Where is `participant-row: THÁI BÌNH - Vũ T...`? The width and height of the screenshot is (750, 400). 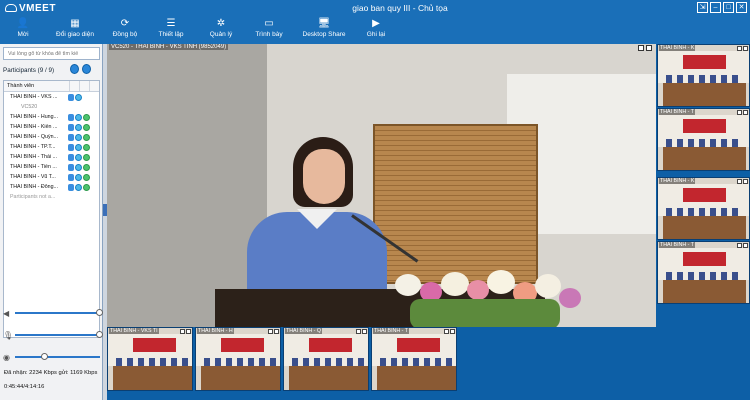
participant-row: THÁI BÌNH - Vũ T... is located at coordinates (51, 177).